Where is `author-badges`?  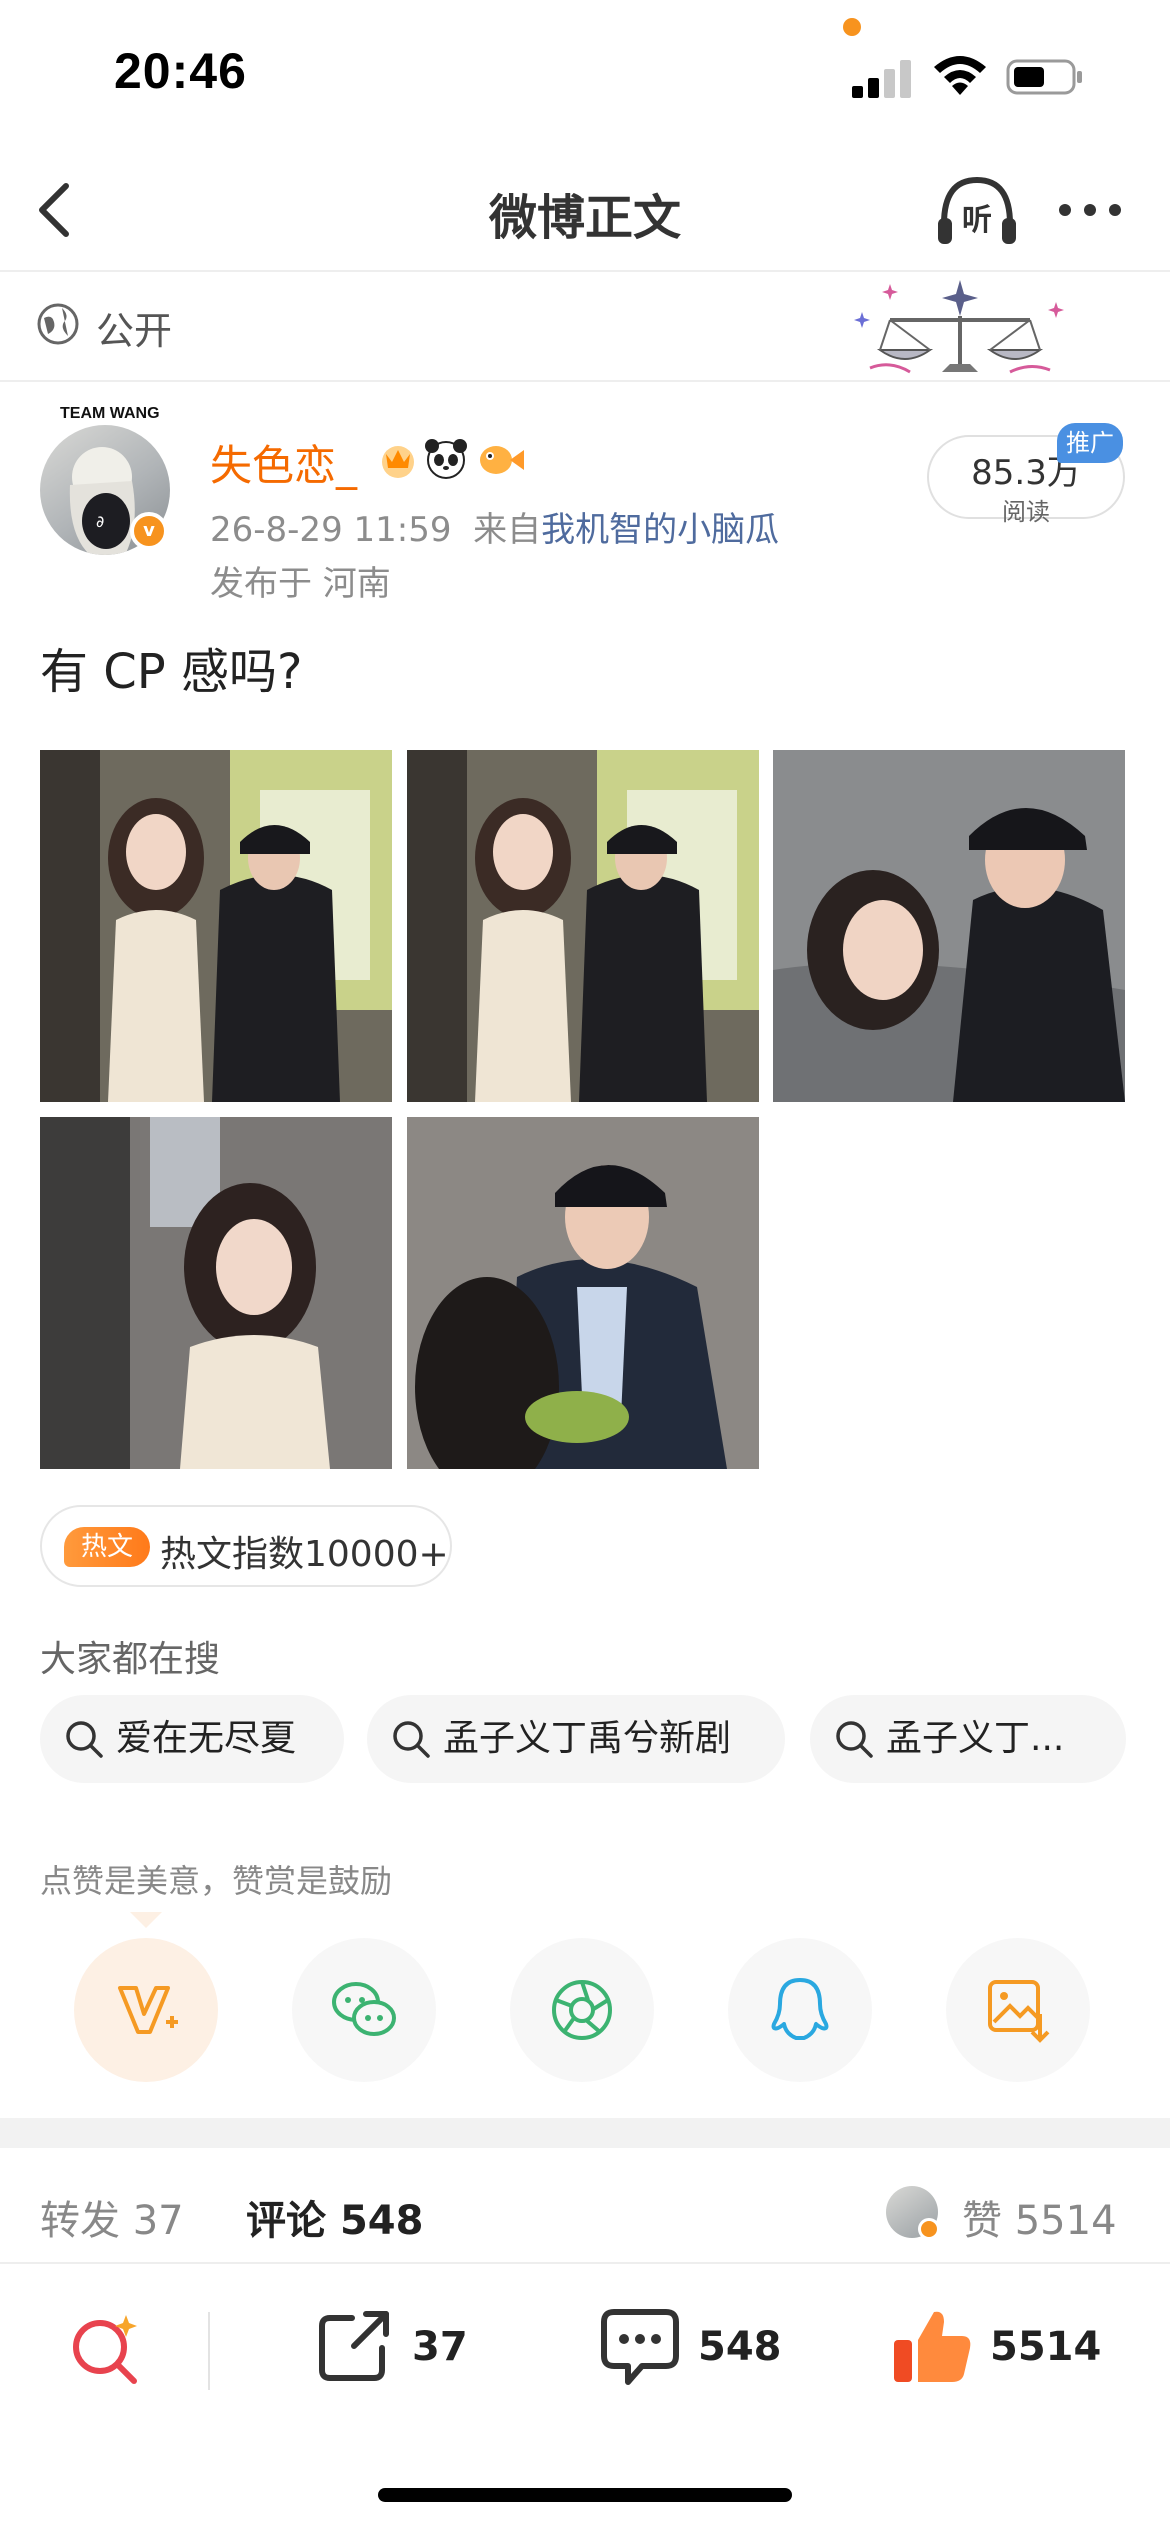 author-badges is located at coordinates (453, 459).